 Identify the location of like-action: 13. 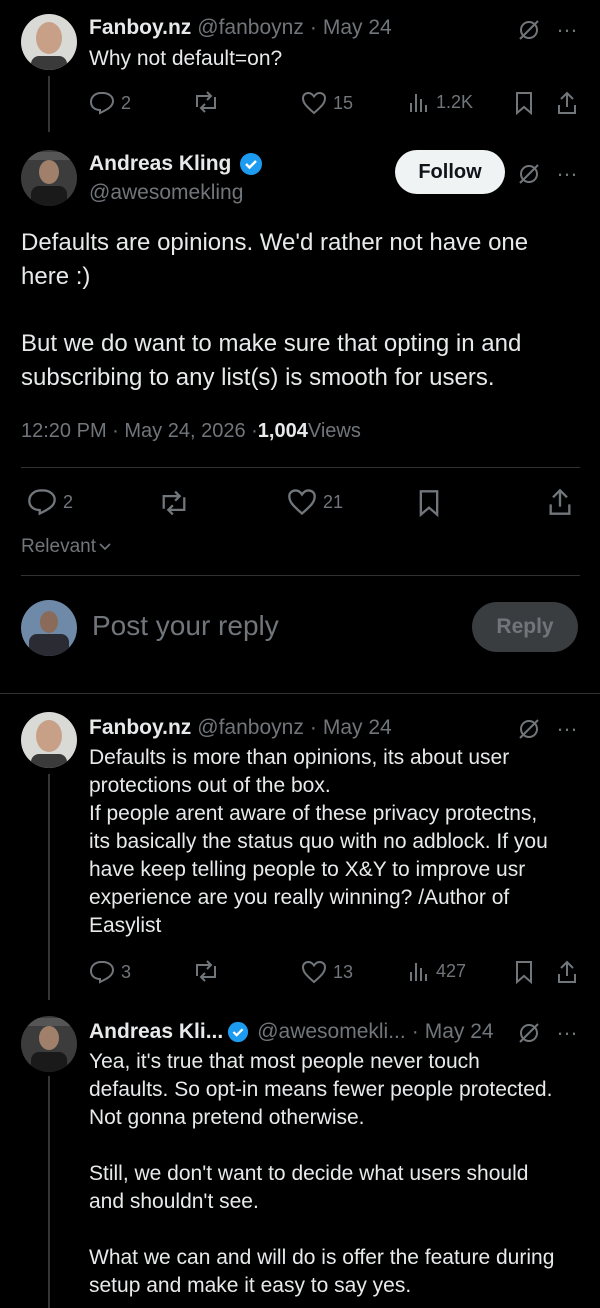
(327, 972).